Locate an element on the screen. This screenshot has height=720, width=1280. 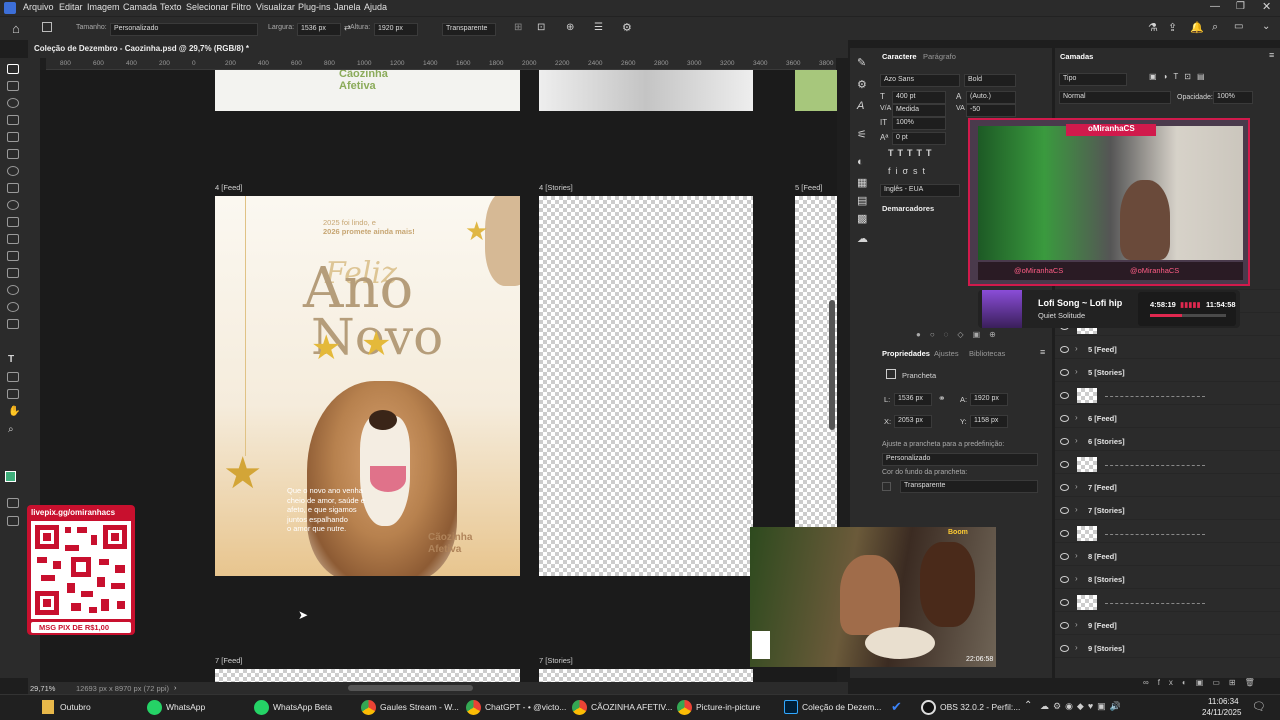
tray-icons: ☁⚙◉◆♥▣🔊 is located at coordinates (1082, 706).